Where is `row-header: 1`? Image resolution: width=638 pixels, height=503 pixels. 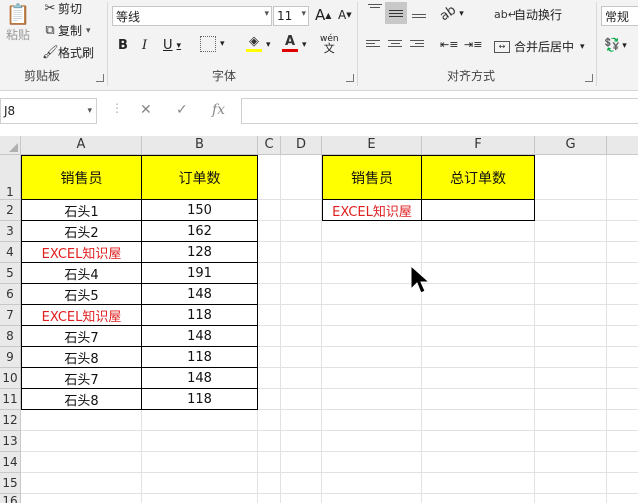 row-header: 1 is located at coordinates (10, 177).